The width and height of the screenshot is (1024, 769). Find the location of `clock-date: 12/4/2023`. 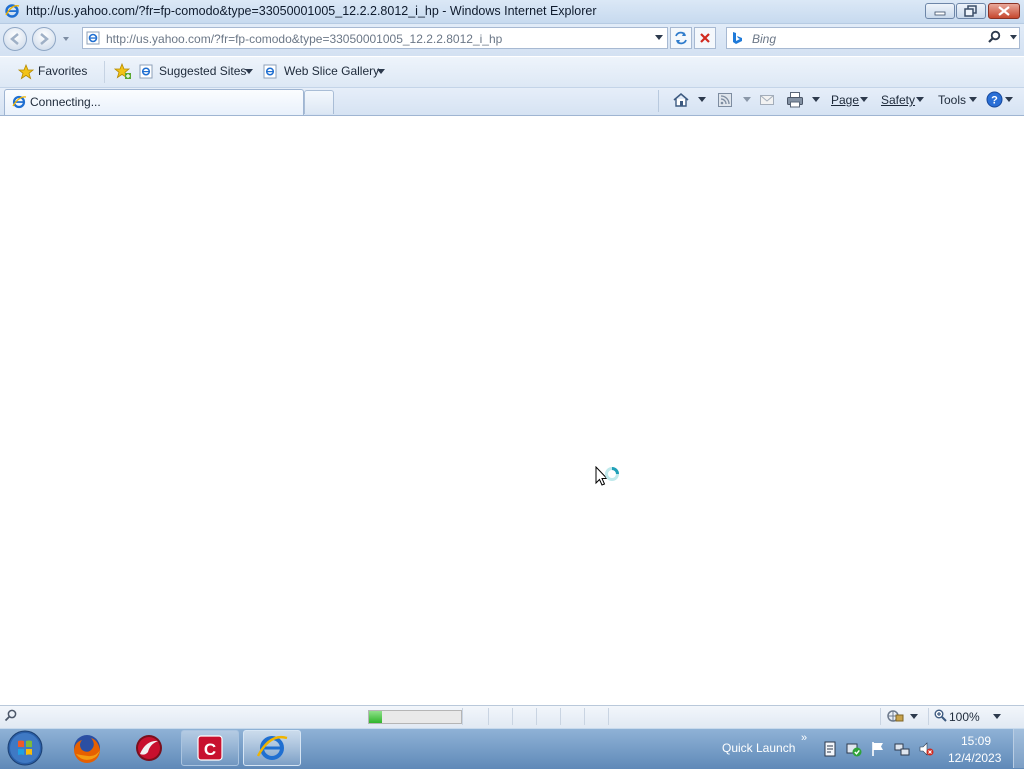

clock-date: 12/4/2023 is located at coordinates (974, 758).